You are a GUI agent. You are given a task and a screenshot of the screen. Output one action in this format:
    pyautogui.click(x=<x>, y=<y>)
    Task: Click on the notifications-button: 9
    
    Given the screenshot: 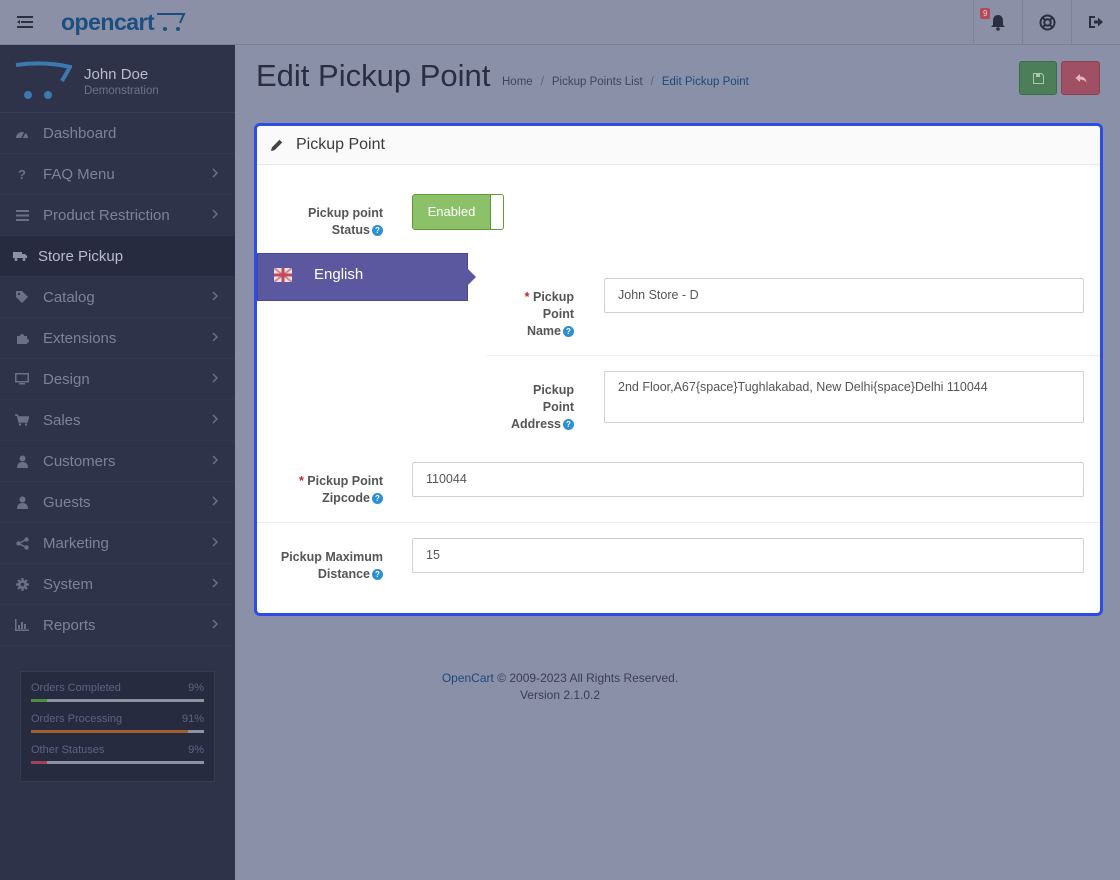 What is the action you would take?
    pyautogui.click(x=997, y=22)
    